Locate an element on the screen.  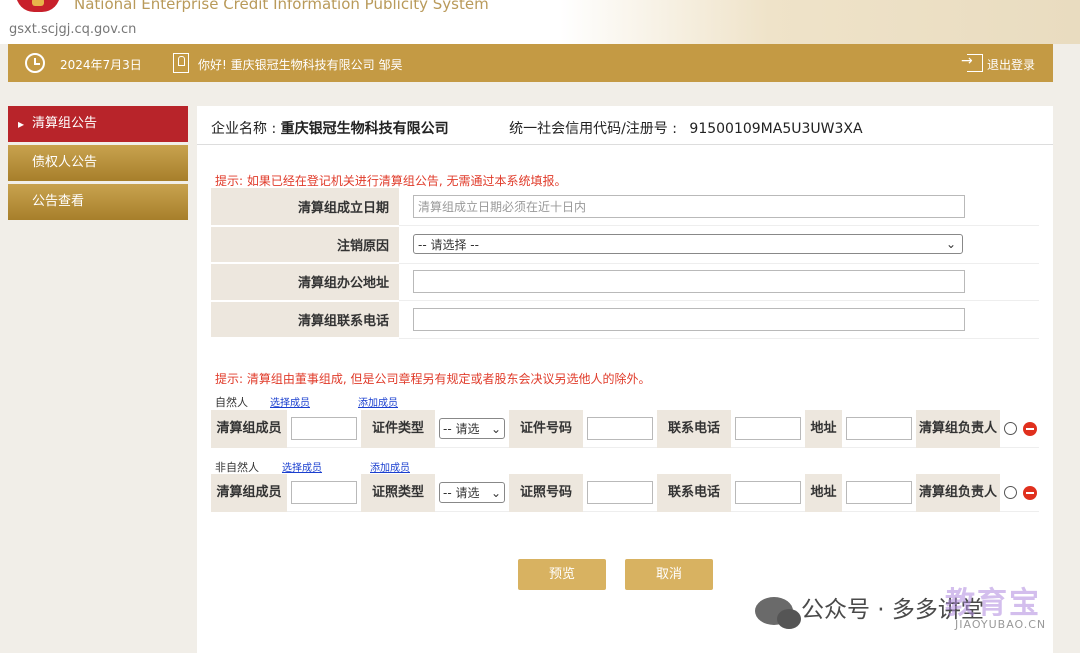
tip-registration: 提示: 如果已经在登记机关进行清算组公告, 无需通过本系统填报。 is located at coordinates (391, 181).